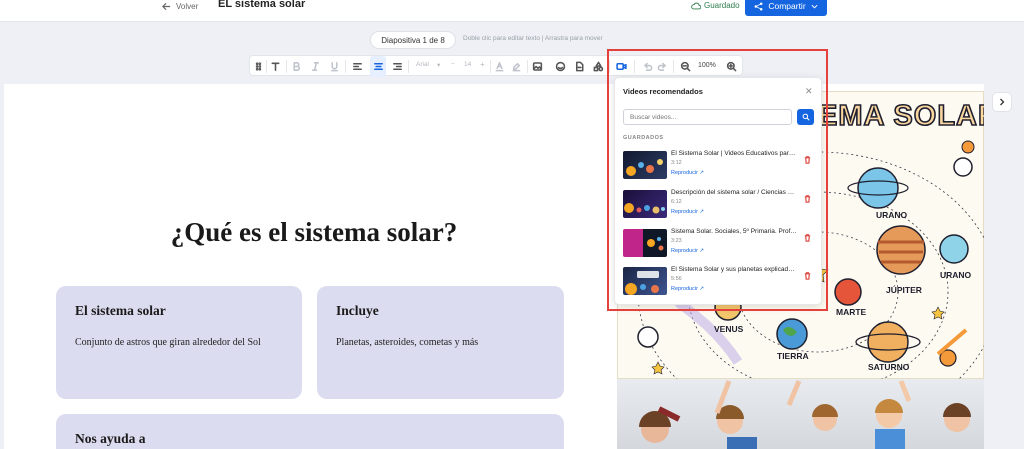 The height and width of the screenshot is (449, 1024). I want to click on classroom-photo, so click(800, 414).